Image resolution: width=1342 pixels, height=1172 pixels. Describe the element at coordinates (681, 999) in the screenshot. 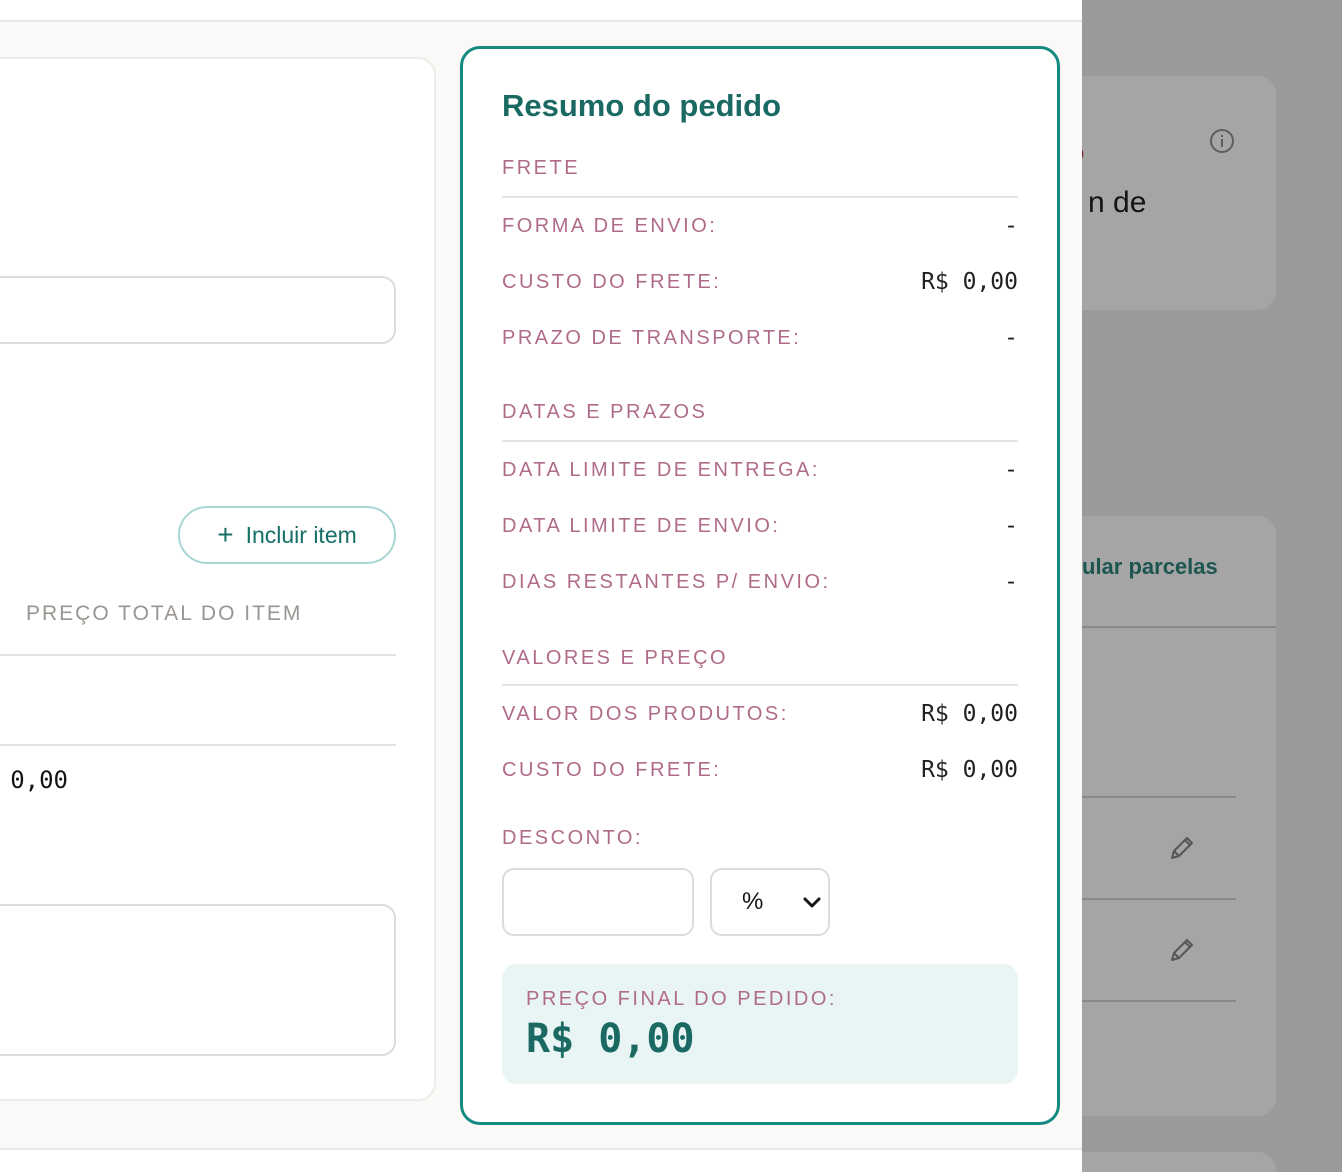

I see `final-price-label: PREÇO FINAL DO PEDIDO:` at that location.